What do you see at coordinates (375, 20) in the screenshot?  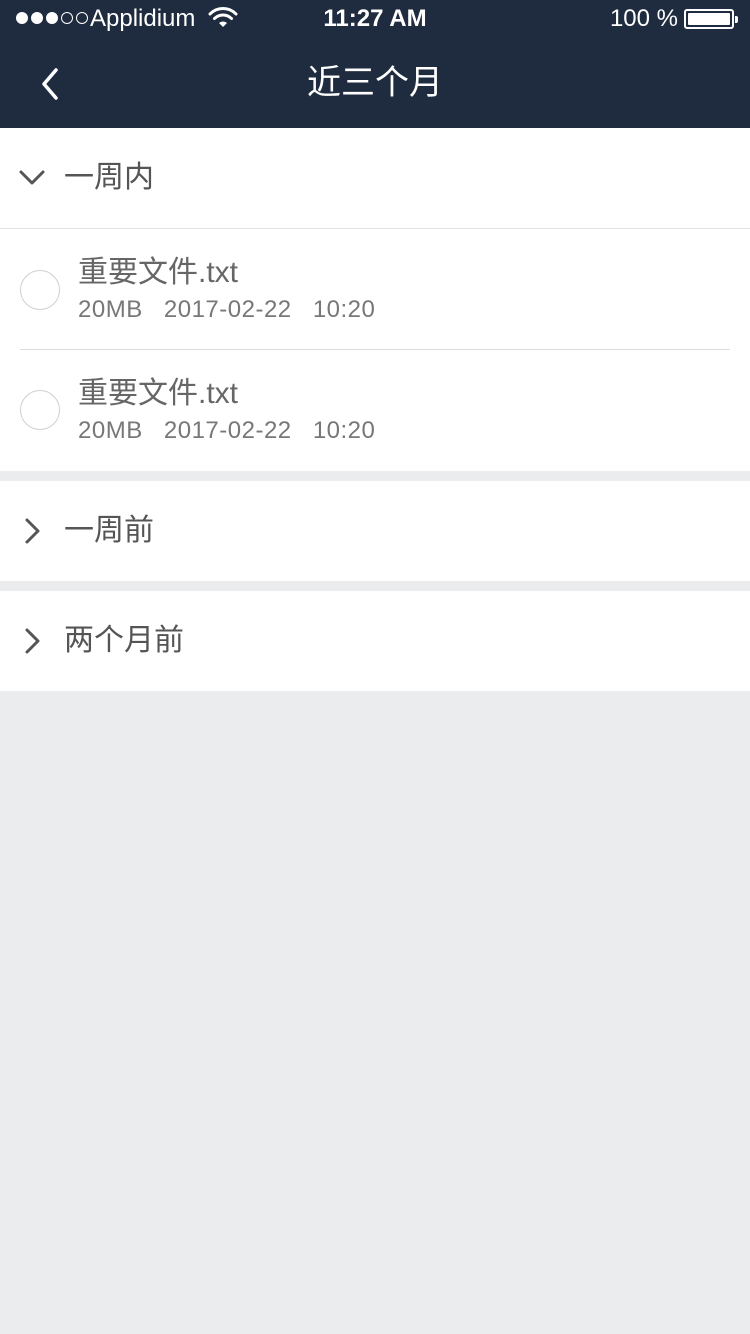 I see `status-bar: Applidium 11:27 AM 100 %` at bounding box center [375, 20].